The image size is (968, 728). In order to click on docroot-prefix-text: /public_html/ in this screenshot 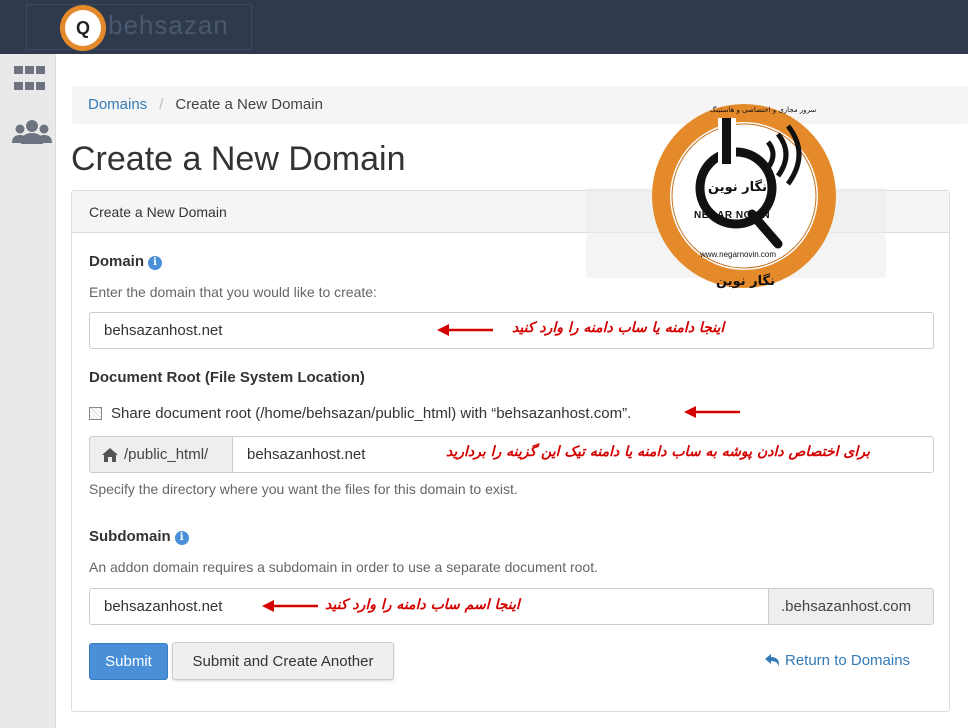, I will do `click(166, 454)`.